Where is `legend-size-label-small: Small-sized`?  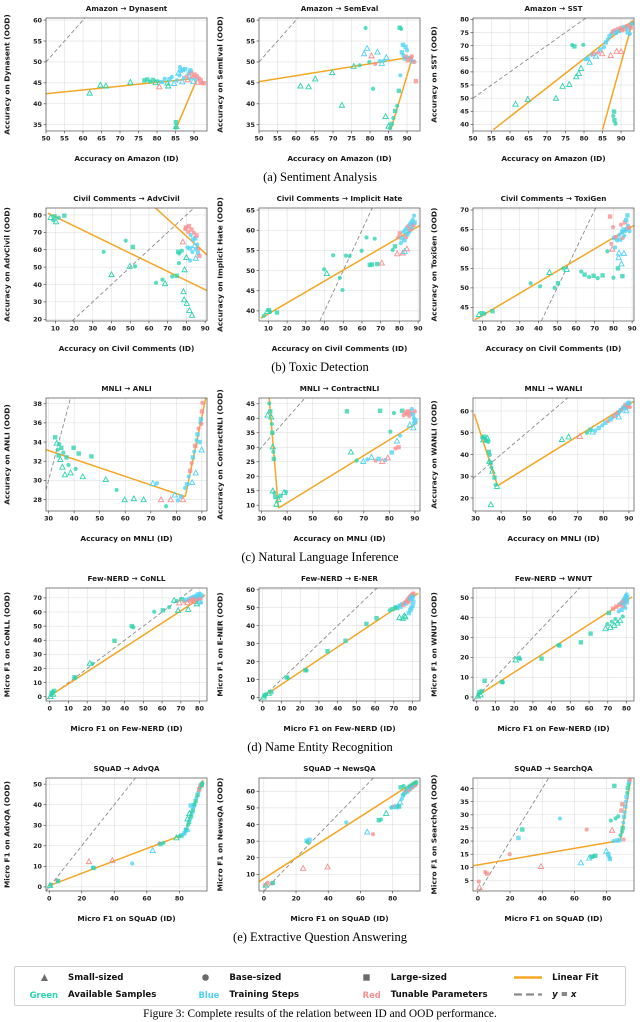
legend-size-label-small: Small-sized is located at coordinates (96, 977).